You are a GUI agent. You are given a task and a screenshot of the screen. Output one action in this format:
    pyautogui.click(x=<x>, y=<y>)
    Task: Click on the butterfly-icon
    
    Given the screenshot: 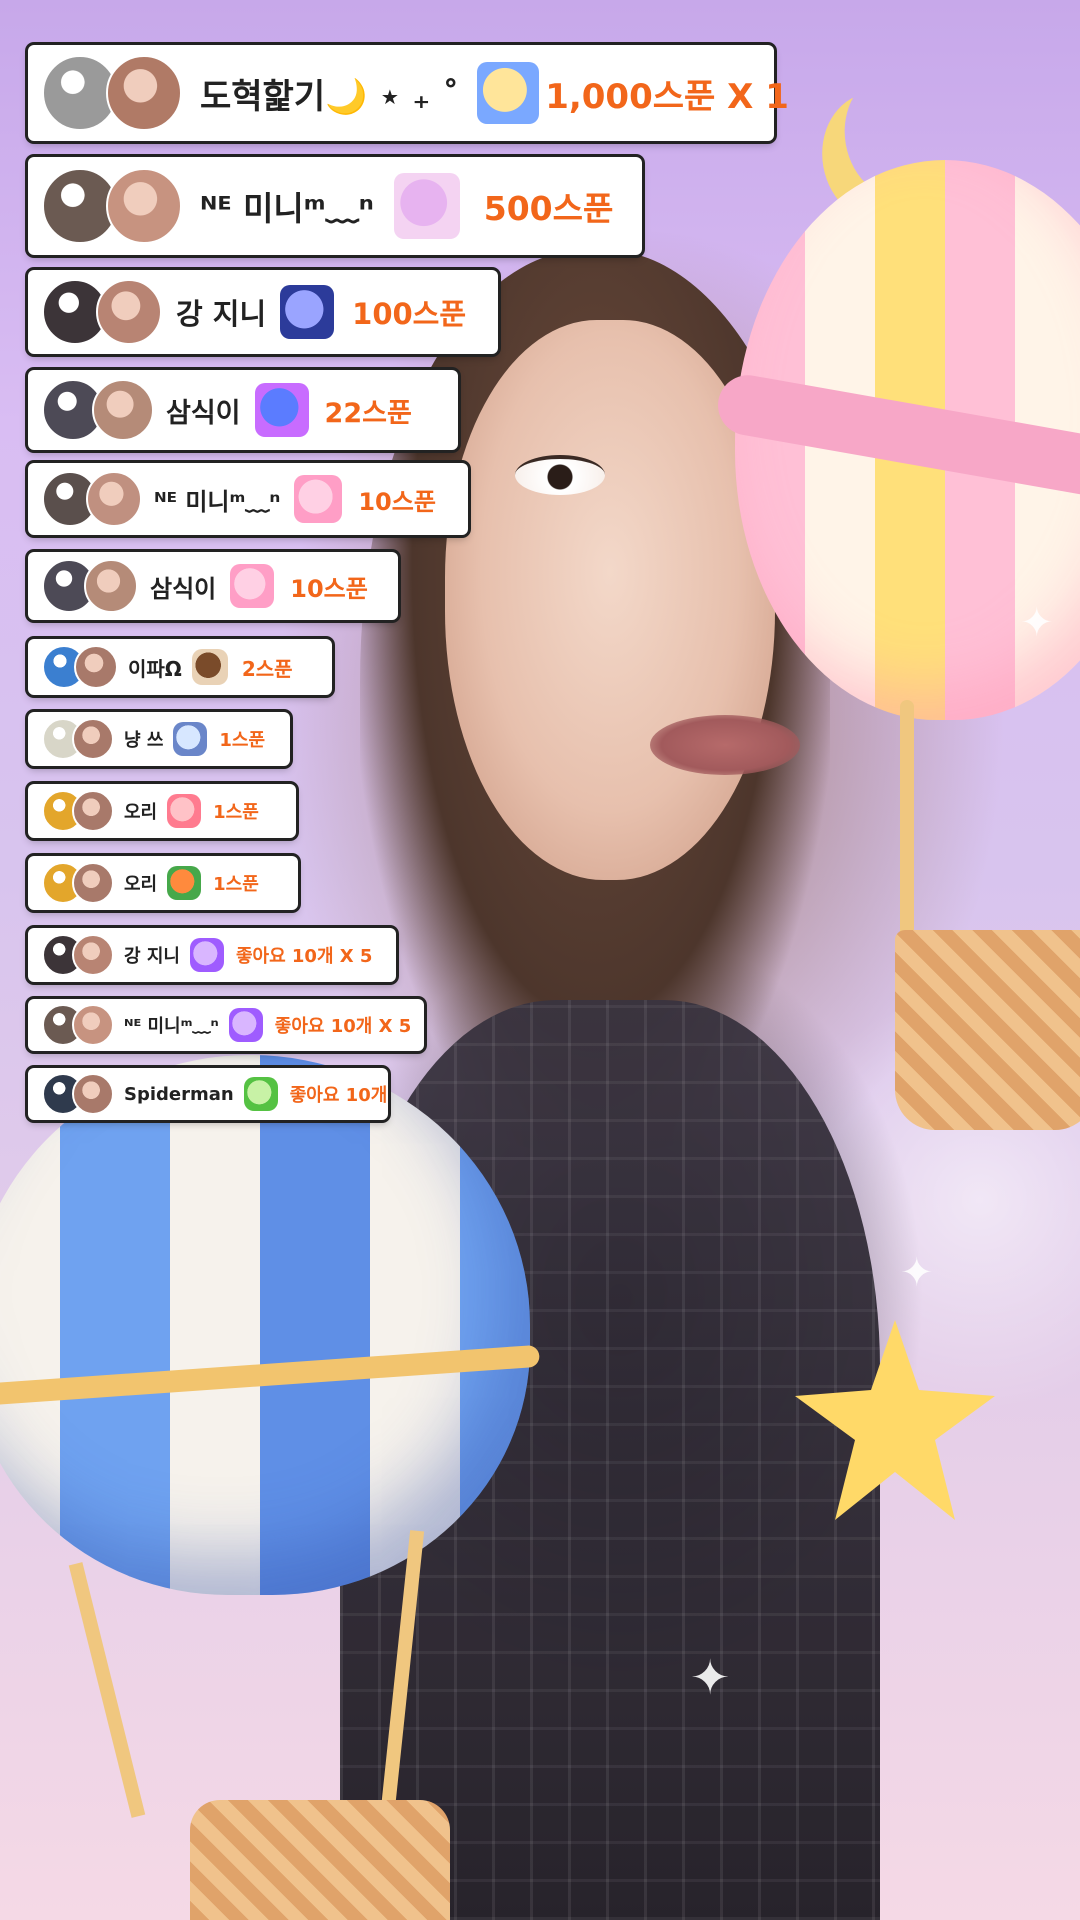 What is the action you would take?
    pyautogui.click(x=281, y=410)
    